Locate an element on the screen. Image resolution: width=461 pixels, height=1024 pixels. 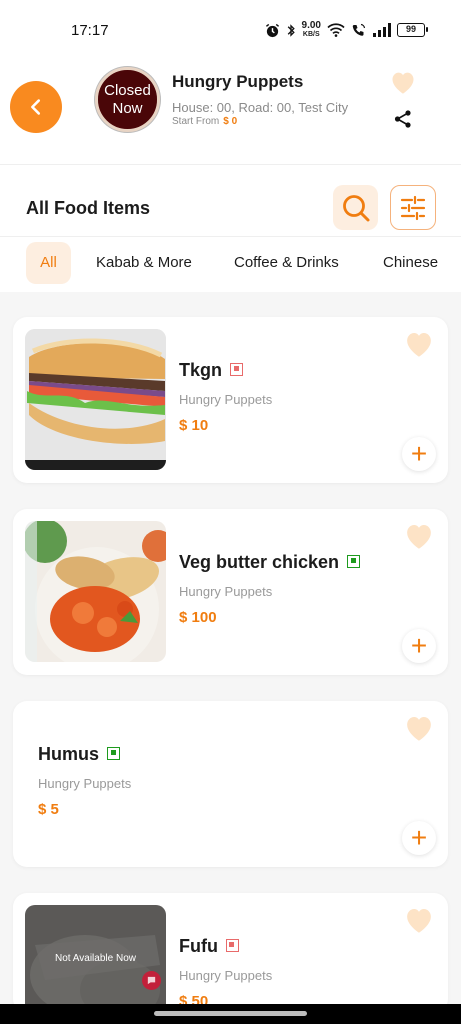
food-item-name: Humus is located at coordinates (79, 754).